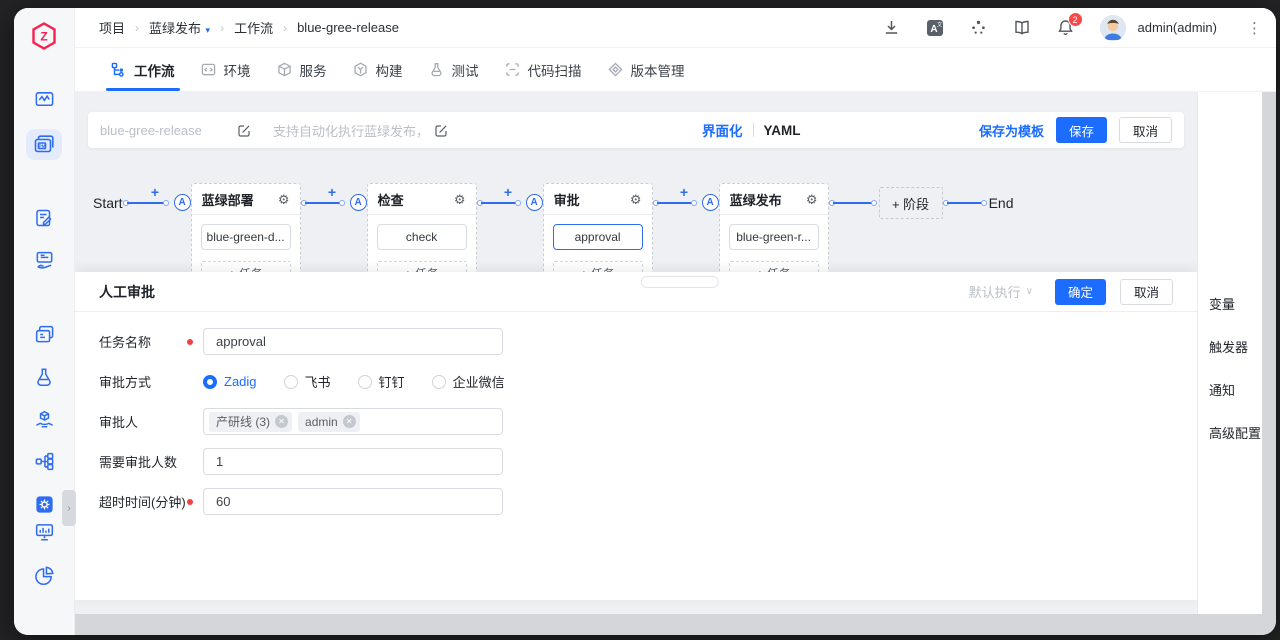 The width and height of the screenshot is (1280, 640). I want to click on nav-variables: 变量, so click(1235, 303).